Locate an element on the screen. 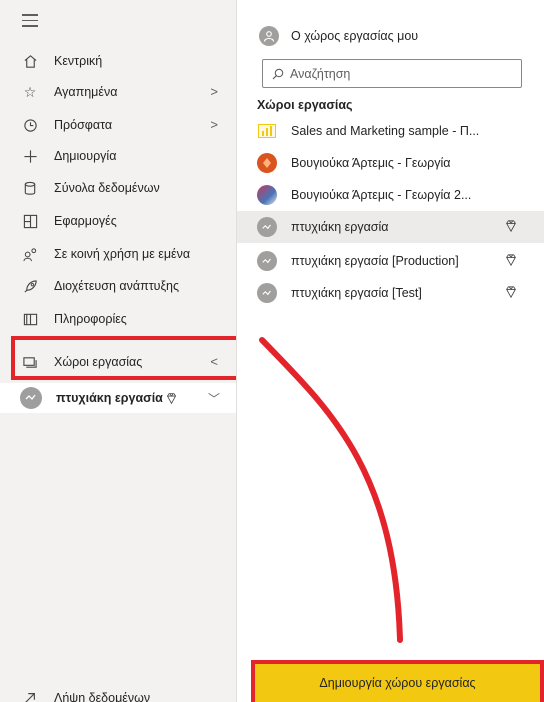  nav-item-apps: Εφαρμογές is located at coordinates (118, 221).